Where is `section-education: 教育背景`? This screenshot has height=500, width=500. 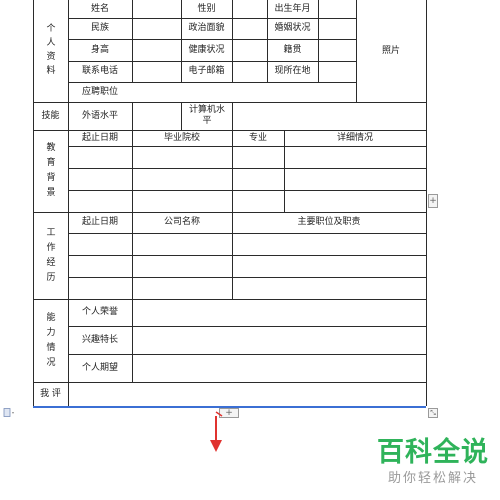 section-education: 教育背景 is located at coordinates (51, 170).